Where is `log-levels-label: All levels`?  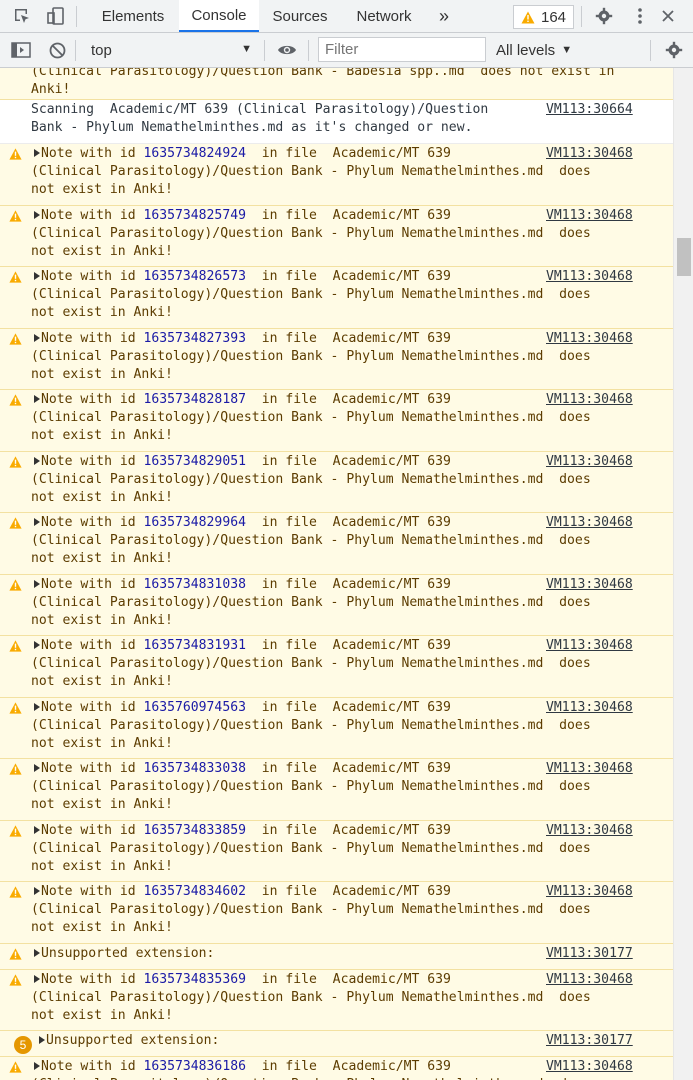 log-levels-label: All levels is located at coordinates (526, 50).